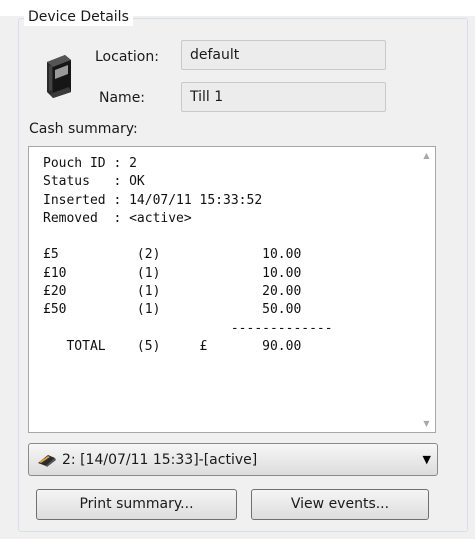 The height and width of the screenshot is (539, 475). What do you see at coordinates (78, 17) in the screenshot?
I see `group-title: Device Details` at bounding box center [78, 17].